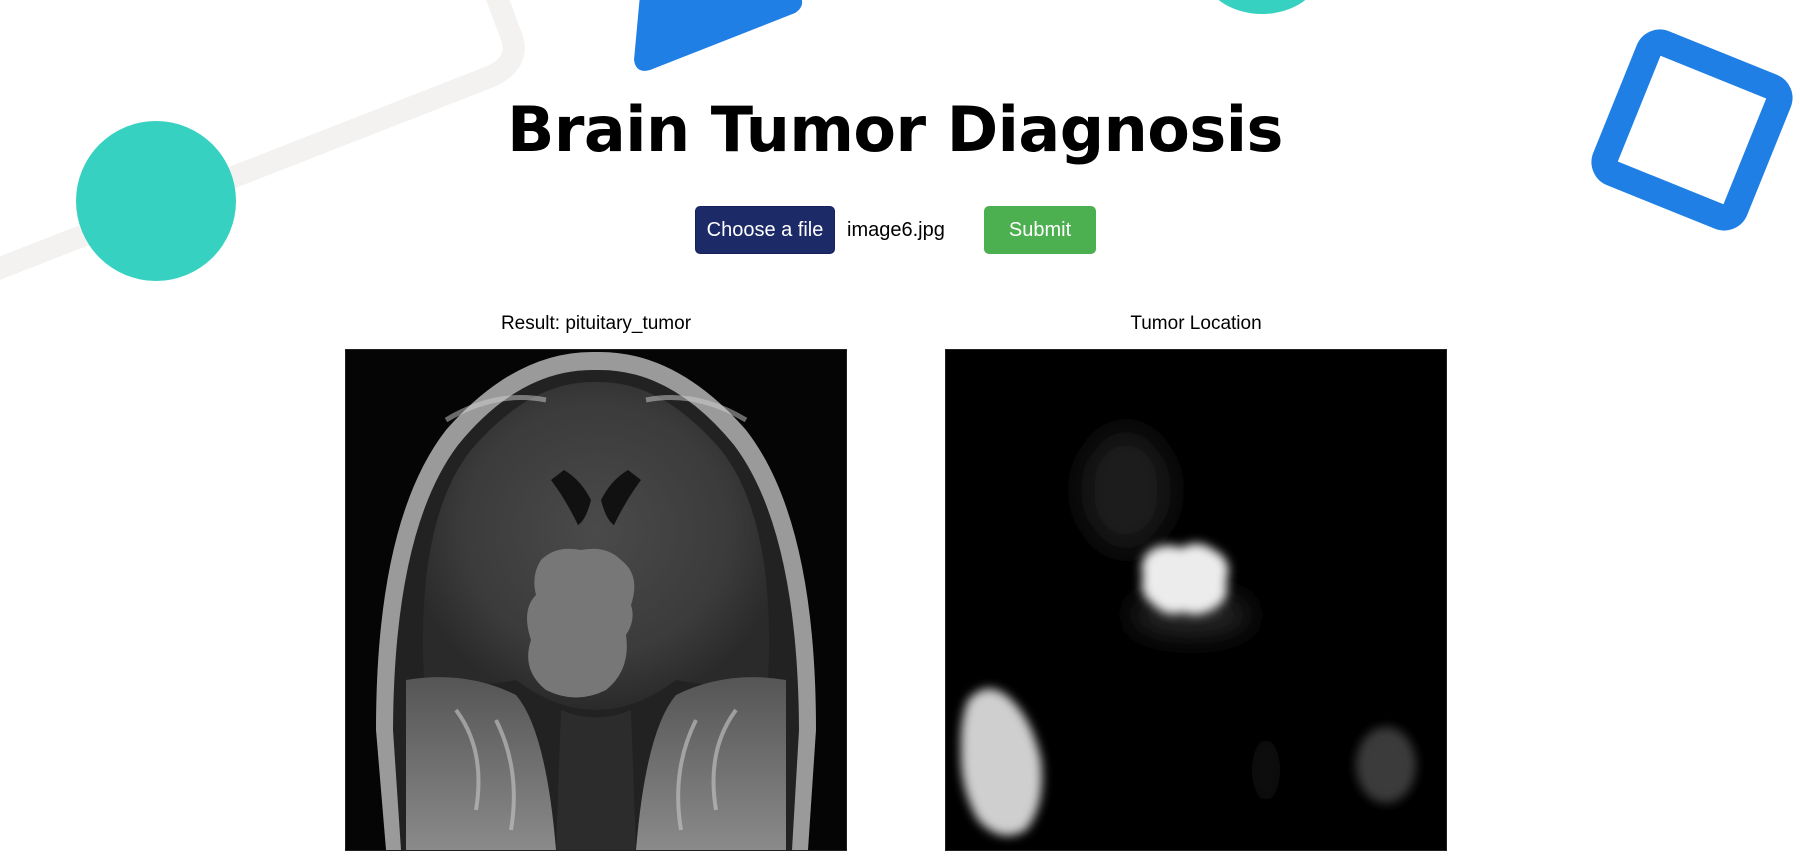 Image resolution: width=1800 pixels, height=863 pixels. I want to click on submit-button: Submit, so click(1040, 230).